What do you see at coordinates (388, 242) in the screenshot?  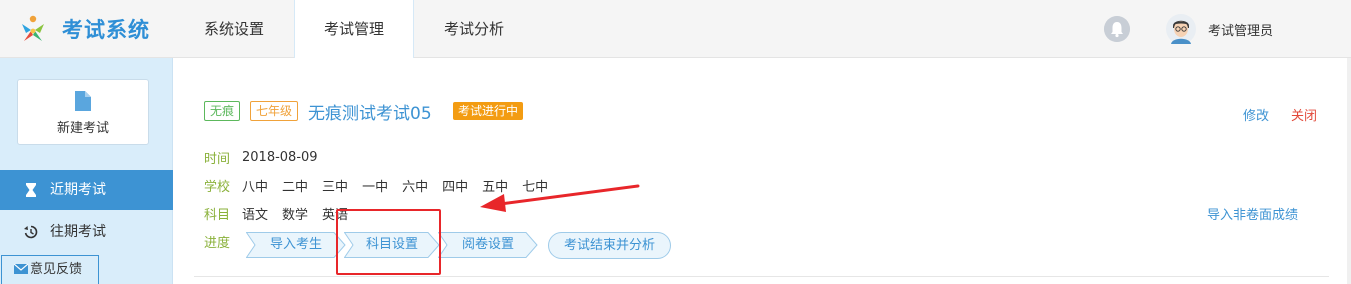 I see `annotation-highlight-box` at bounding box center [388, 242].